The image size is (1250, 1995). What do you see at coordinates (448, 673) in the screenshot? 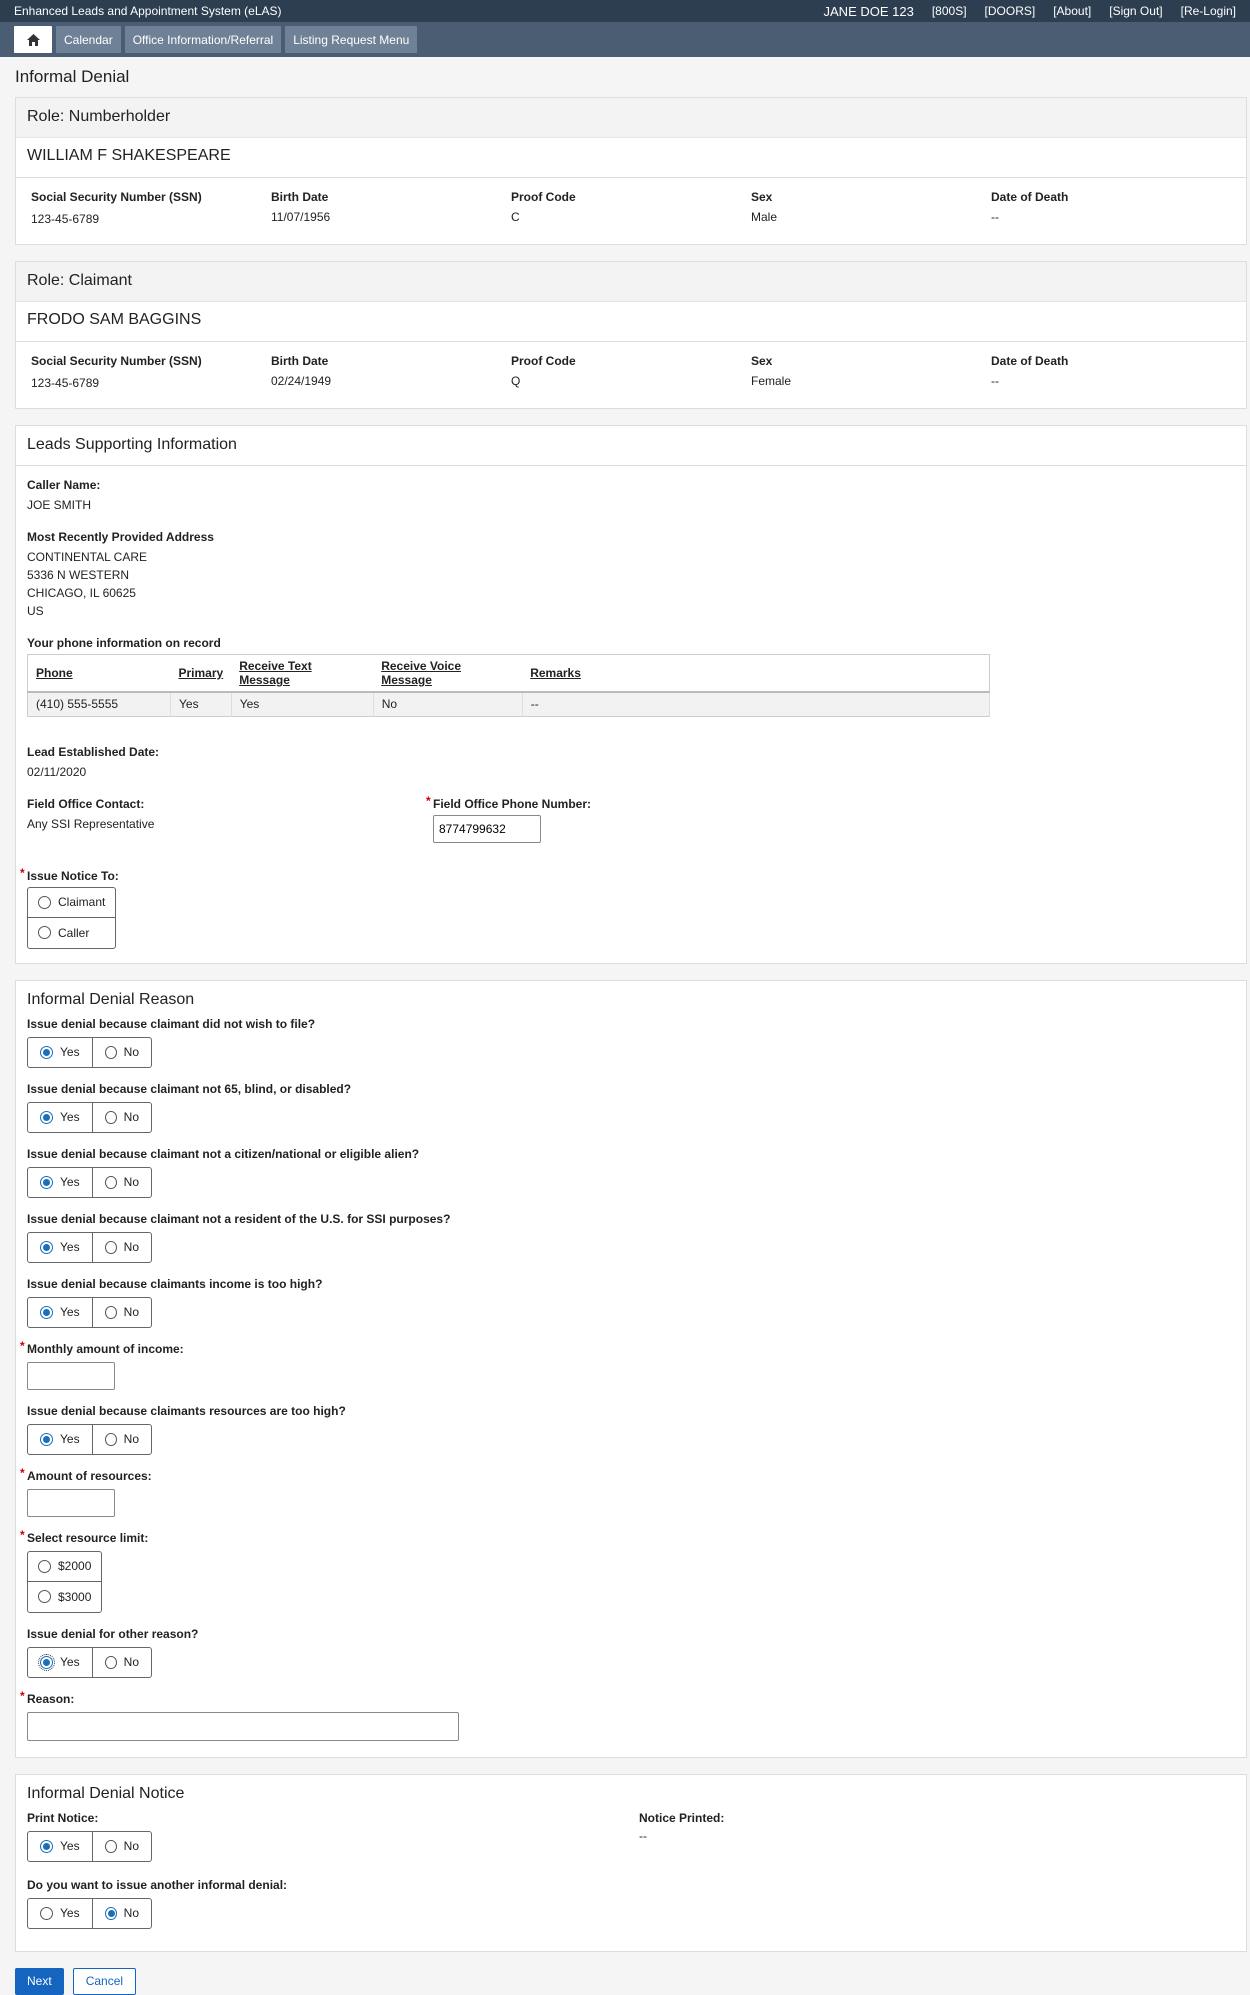
I see `voice-message-header: Receive Voice Message` at bounding box center [448, 673].